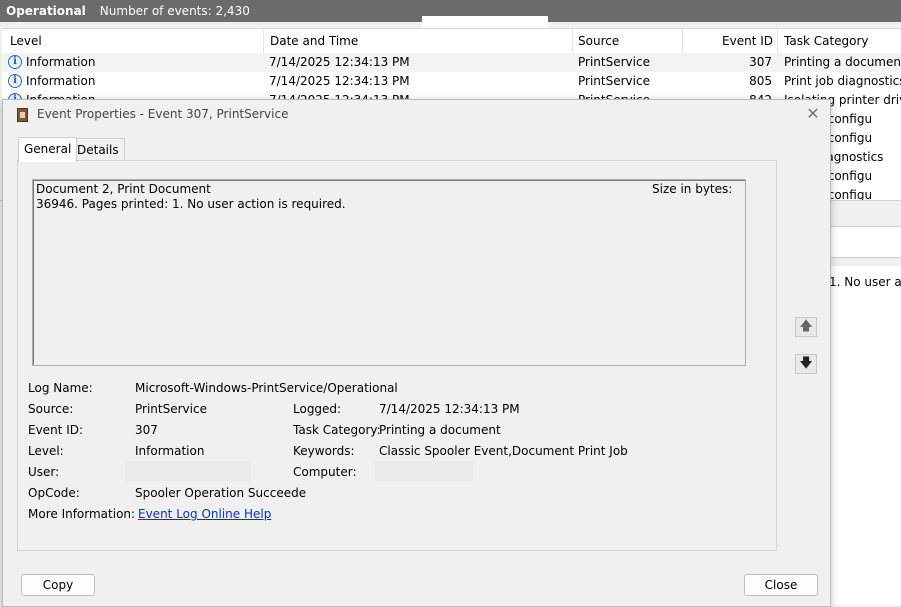  What do you see at coordinates (204, 514) in the screenshot?
I see `event-log-online-help-link: Event Log Online Help` at bounding box center [204, 514].